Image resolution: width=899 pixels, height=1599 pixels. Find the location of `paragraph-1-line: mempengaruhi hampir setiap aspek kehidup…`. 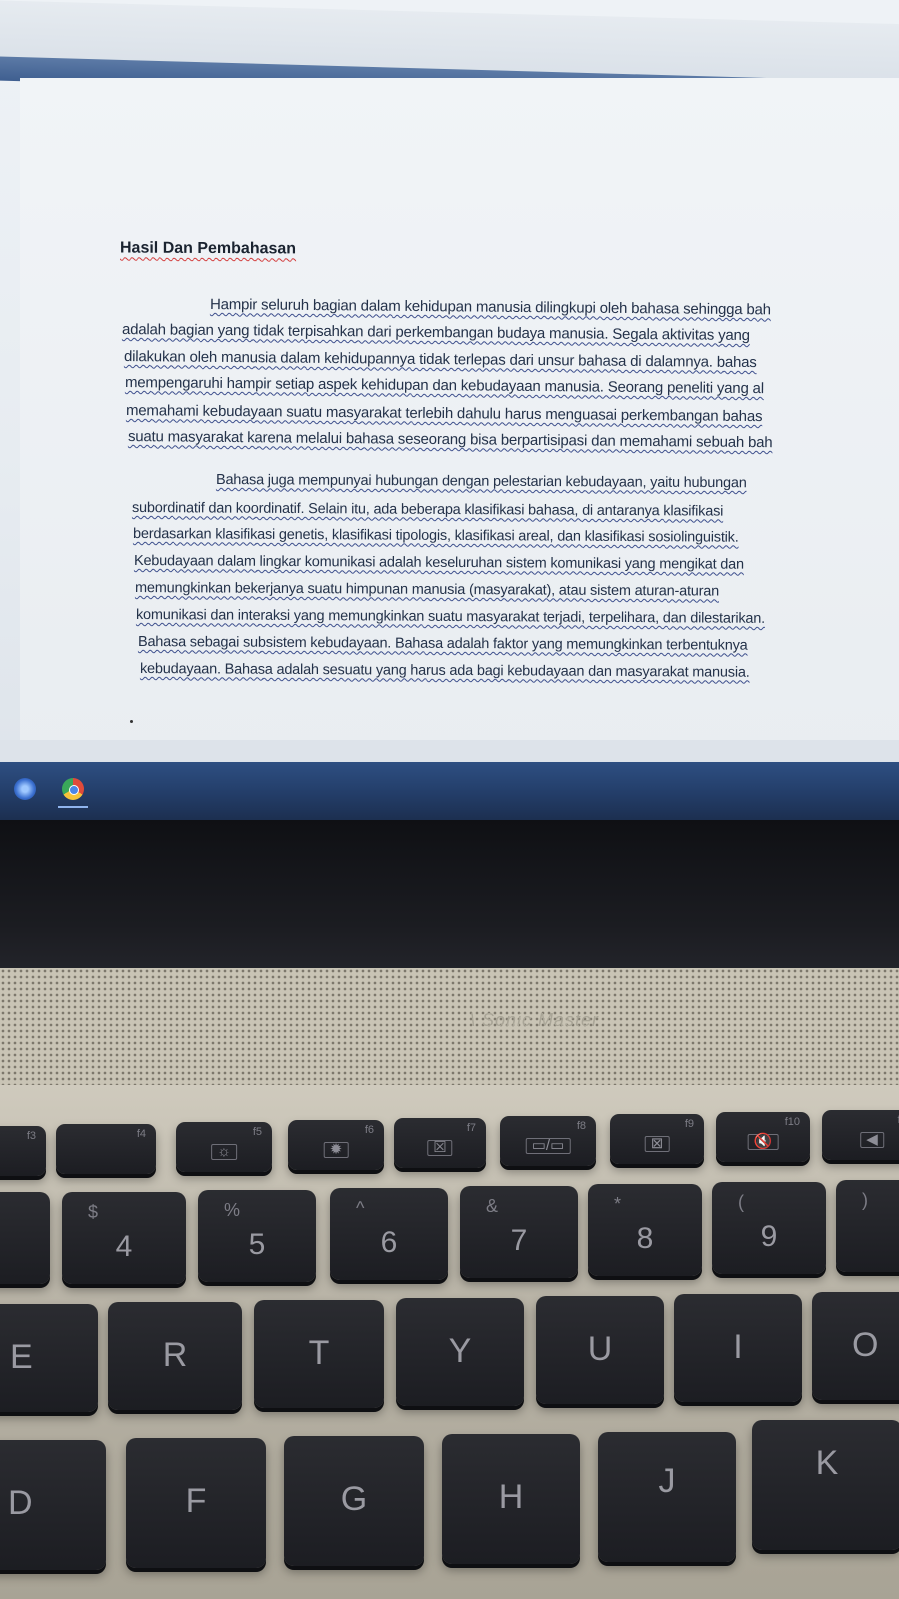

paragraph-1-line: mempengaruhi hampir setiap aspek kehidup… is located at coordinates (444, 386).